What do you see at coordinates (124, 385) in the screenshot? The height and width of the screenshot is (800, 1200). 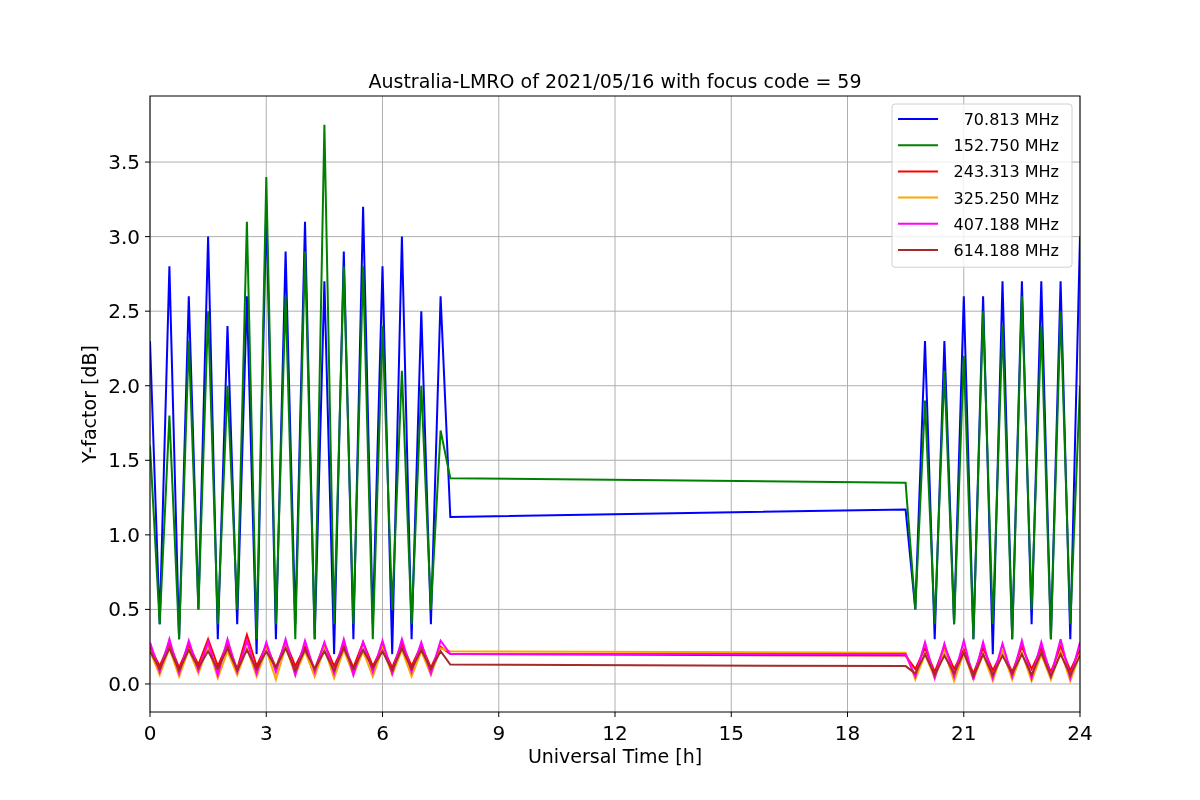 I see `y-tick-label: 2.0` at bounding box center [124, 385].